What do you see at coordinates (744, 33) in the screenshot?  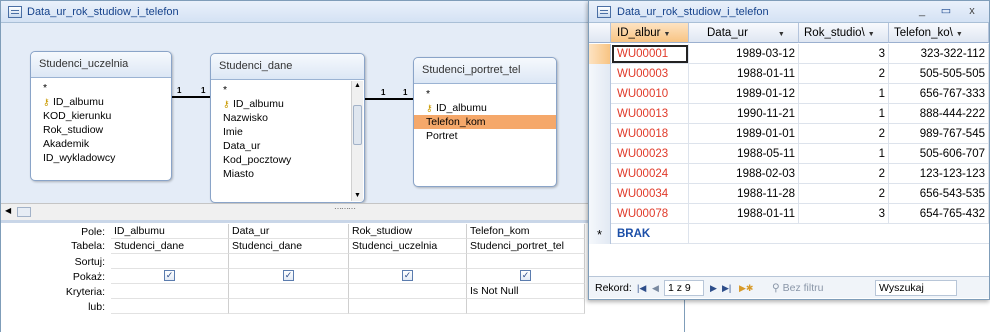 I see `column-header-data-ur: Data_ur ▼` at bounding box center [744, 33].